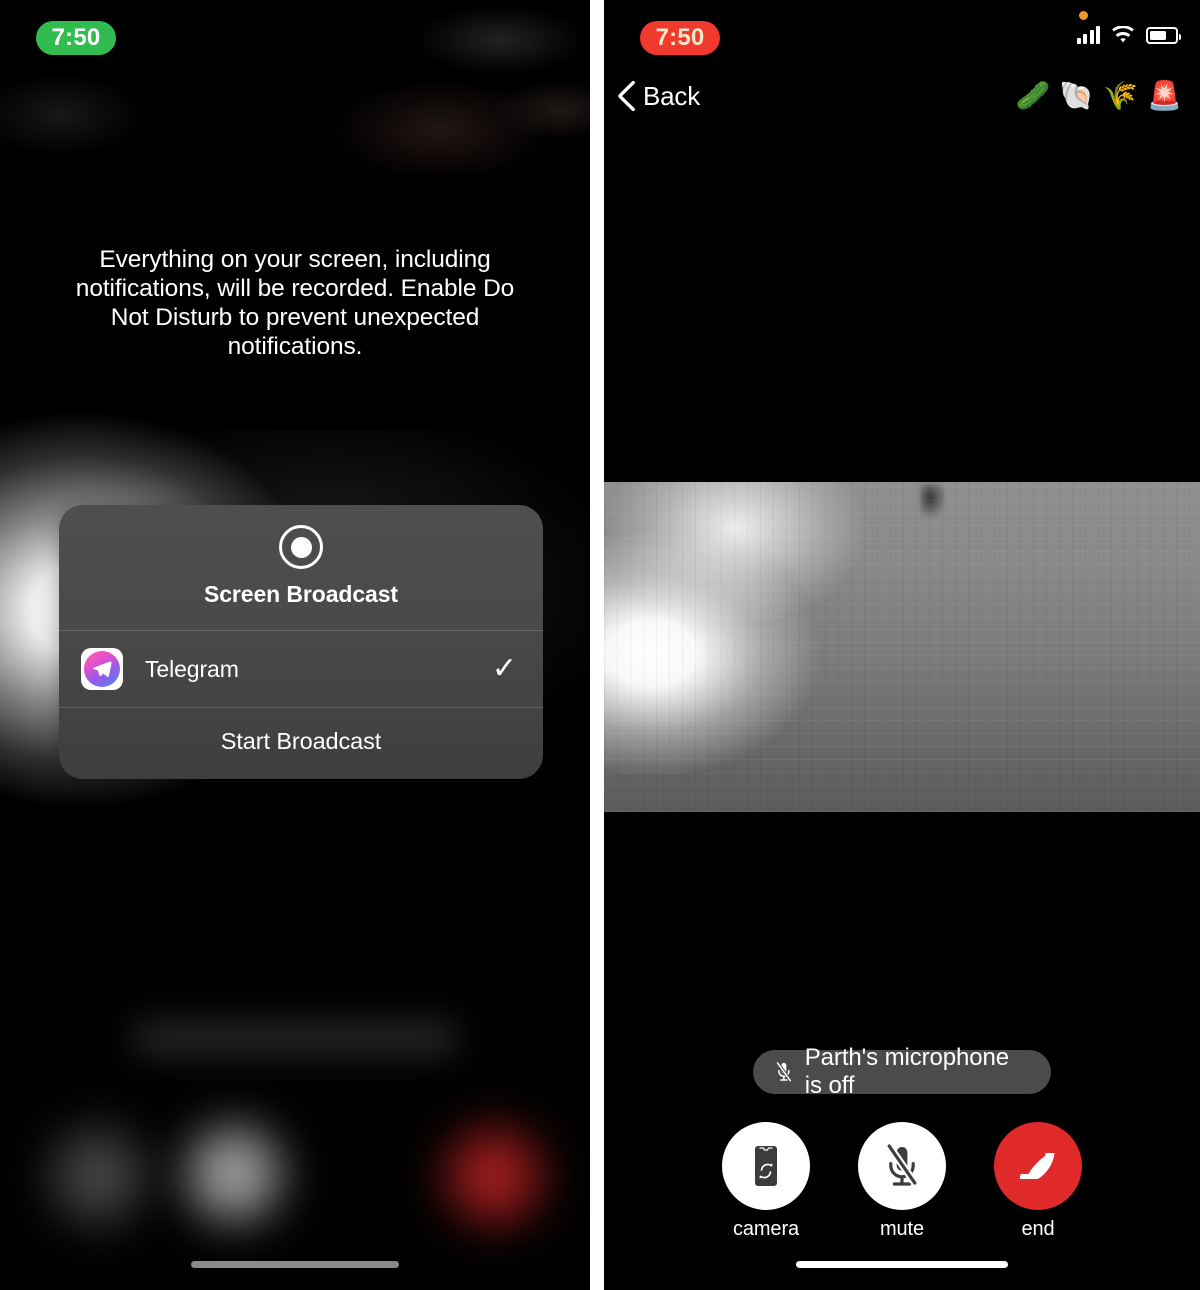 The height and width of the screenshot is (1290, 1200). I want to click on sheet-header: Screen Broadcast, so click(301, 568).